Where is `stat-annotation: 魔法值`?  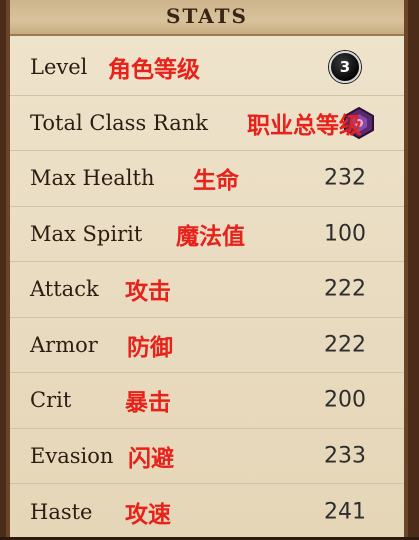
stat-annotation: 魔法值 is located at coordinates (210, 236).